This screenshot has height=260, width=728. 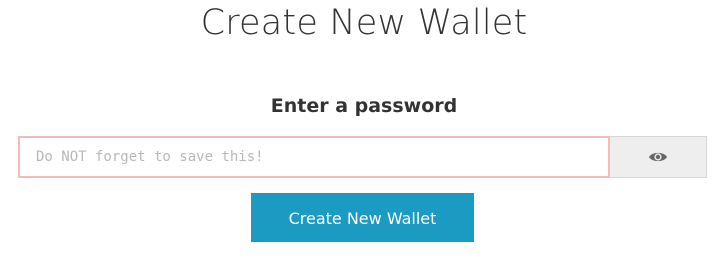 What do you see at coordinates (364, 23) in the screenshot?
I see `page-title: Create New Wallet` at bounding box center [364, 23].